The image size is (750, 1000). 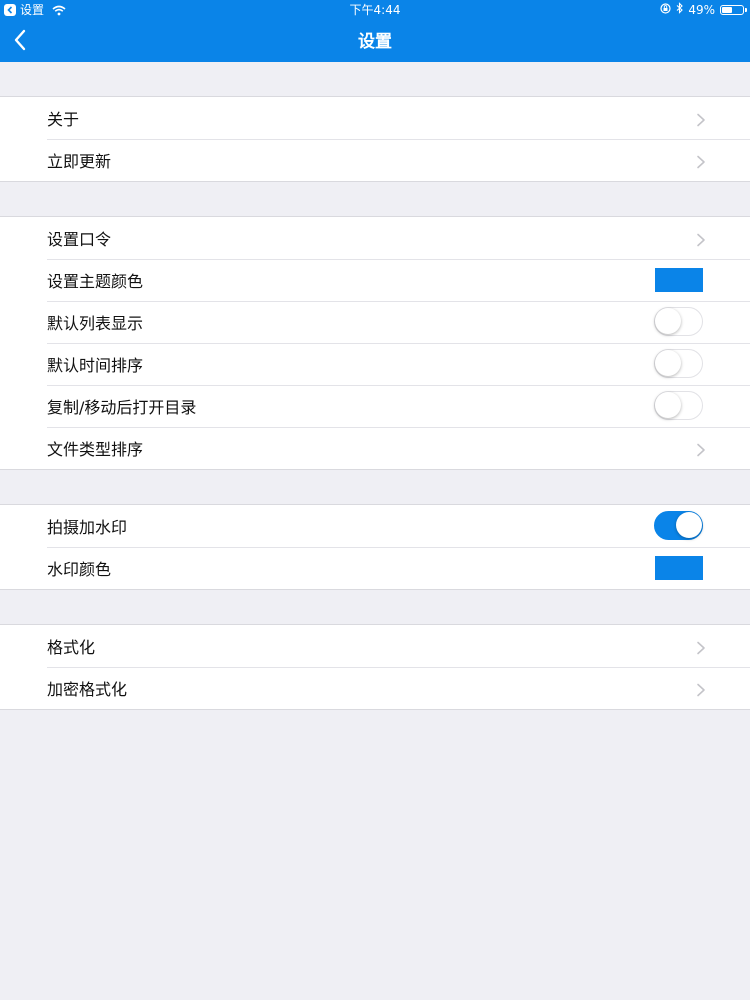 I want to click on open-folder-after-copy-move-toggle, so click(x=678, y=405).